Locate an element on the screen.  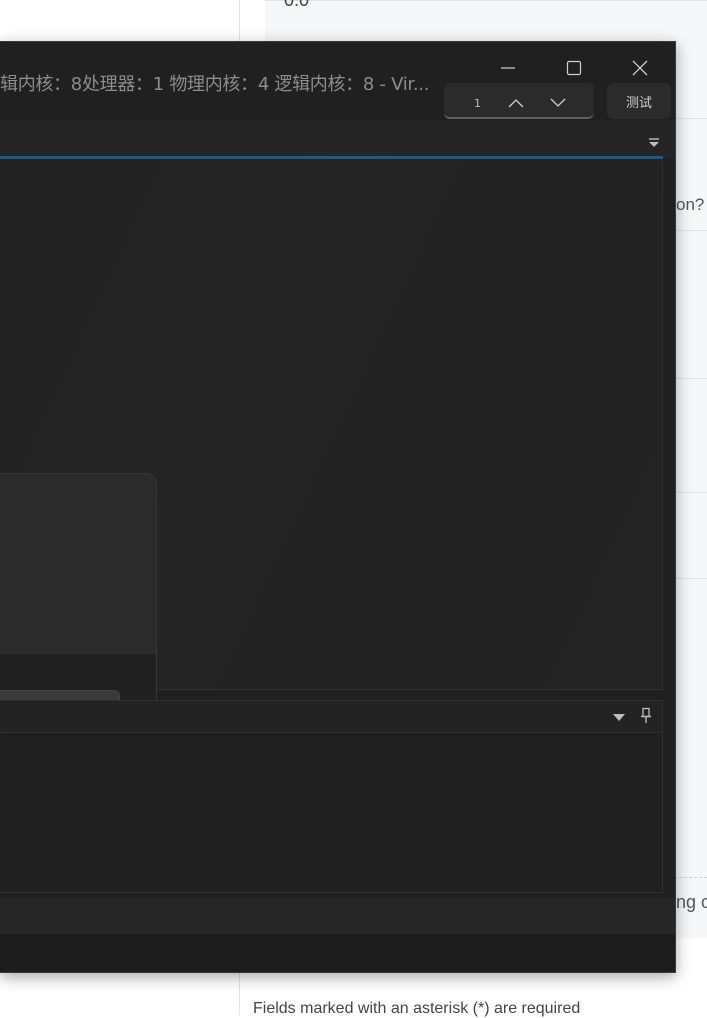
maximize-icon is located at coordinates (574, 68).